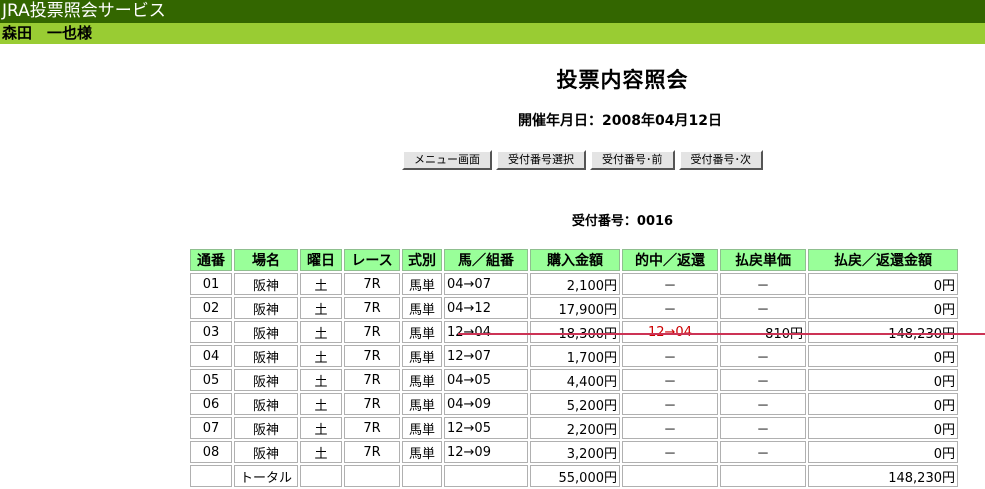 This screenshot has width=985, height=489. I want to click on table-row: 08 阪神 土 7R 馬単 12→09 3,200円 － － 0円, so click(574, 452).